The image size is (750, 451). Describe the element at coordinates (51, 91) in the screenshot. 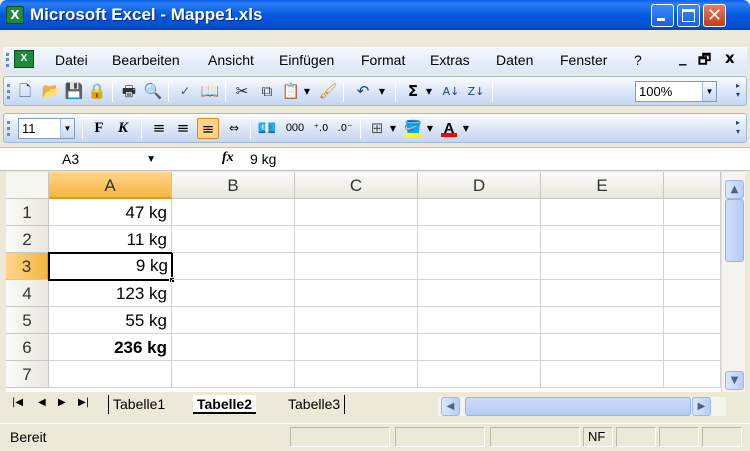

I see `open-icon: 📂` at that location.